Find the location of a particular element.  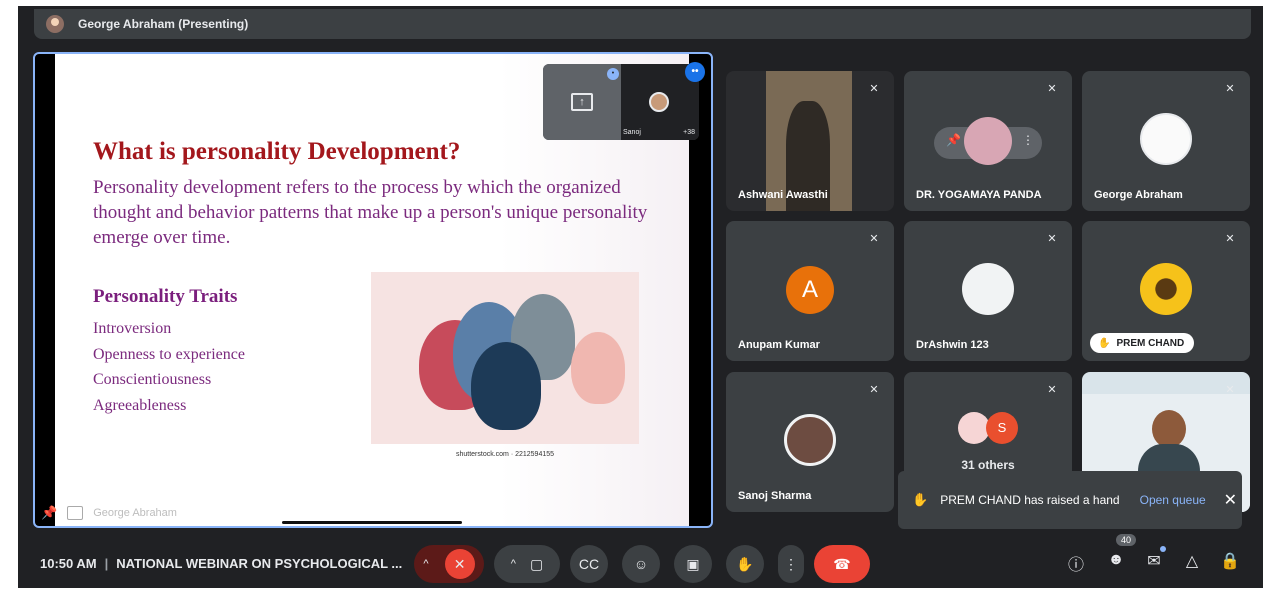

participant-tile: ✕ Ashwani Awasthi is located at coordinates (810, 141).